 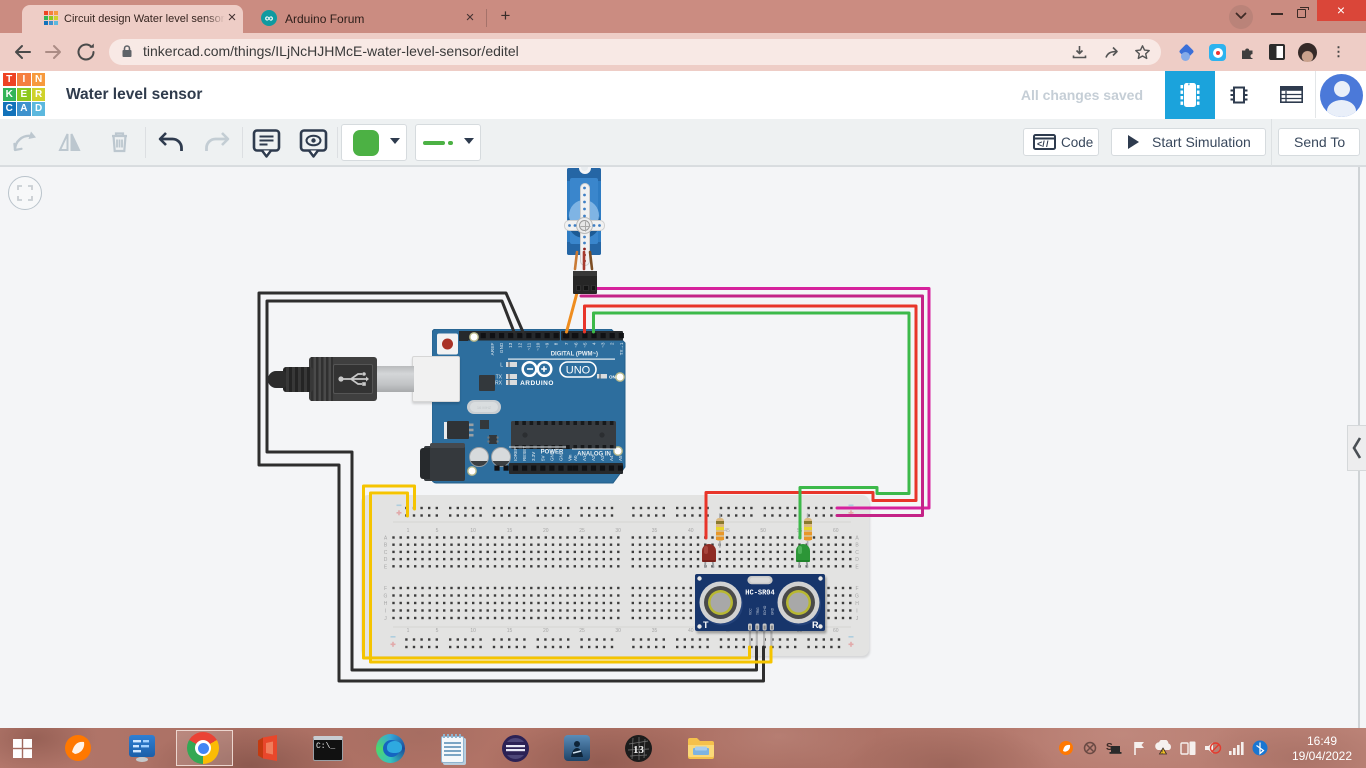 I want to click on svg-text: ECHO, so click(x=765, y=610).